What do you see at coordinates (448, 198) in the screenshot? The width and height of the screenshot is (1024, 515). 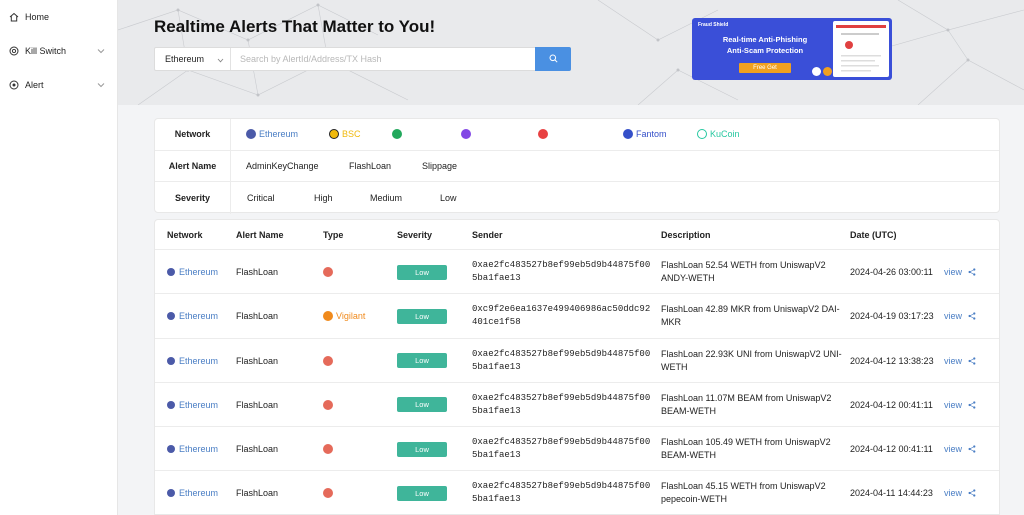 I see `severity-option-low: Low` at bounding box center [448, 198].